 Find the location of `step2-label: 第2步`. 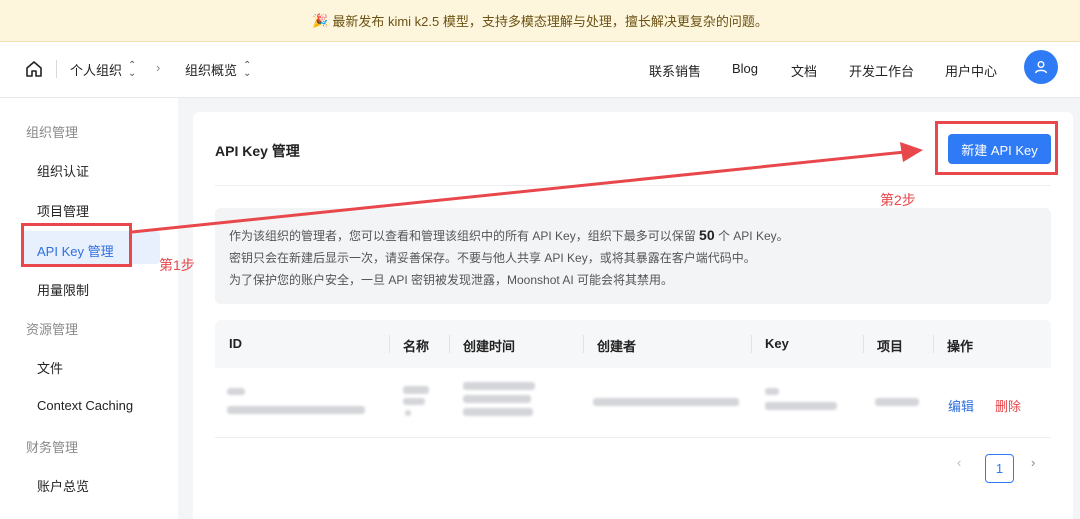

step2-label: 第2步 is located at coordinates (898, 200).